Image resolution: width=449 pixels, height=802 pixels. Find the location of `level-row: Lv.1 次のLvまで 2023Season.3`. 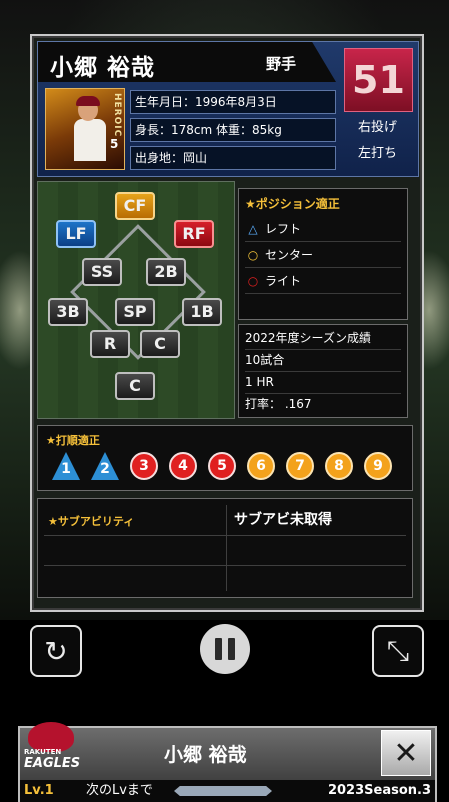

level-row: Lv.1 次のLvまで 2023Season.3 is located at coordinates (227, 791).